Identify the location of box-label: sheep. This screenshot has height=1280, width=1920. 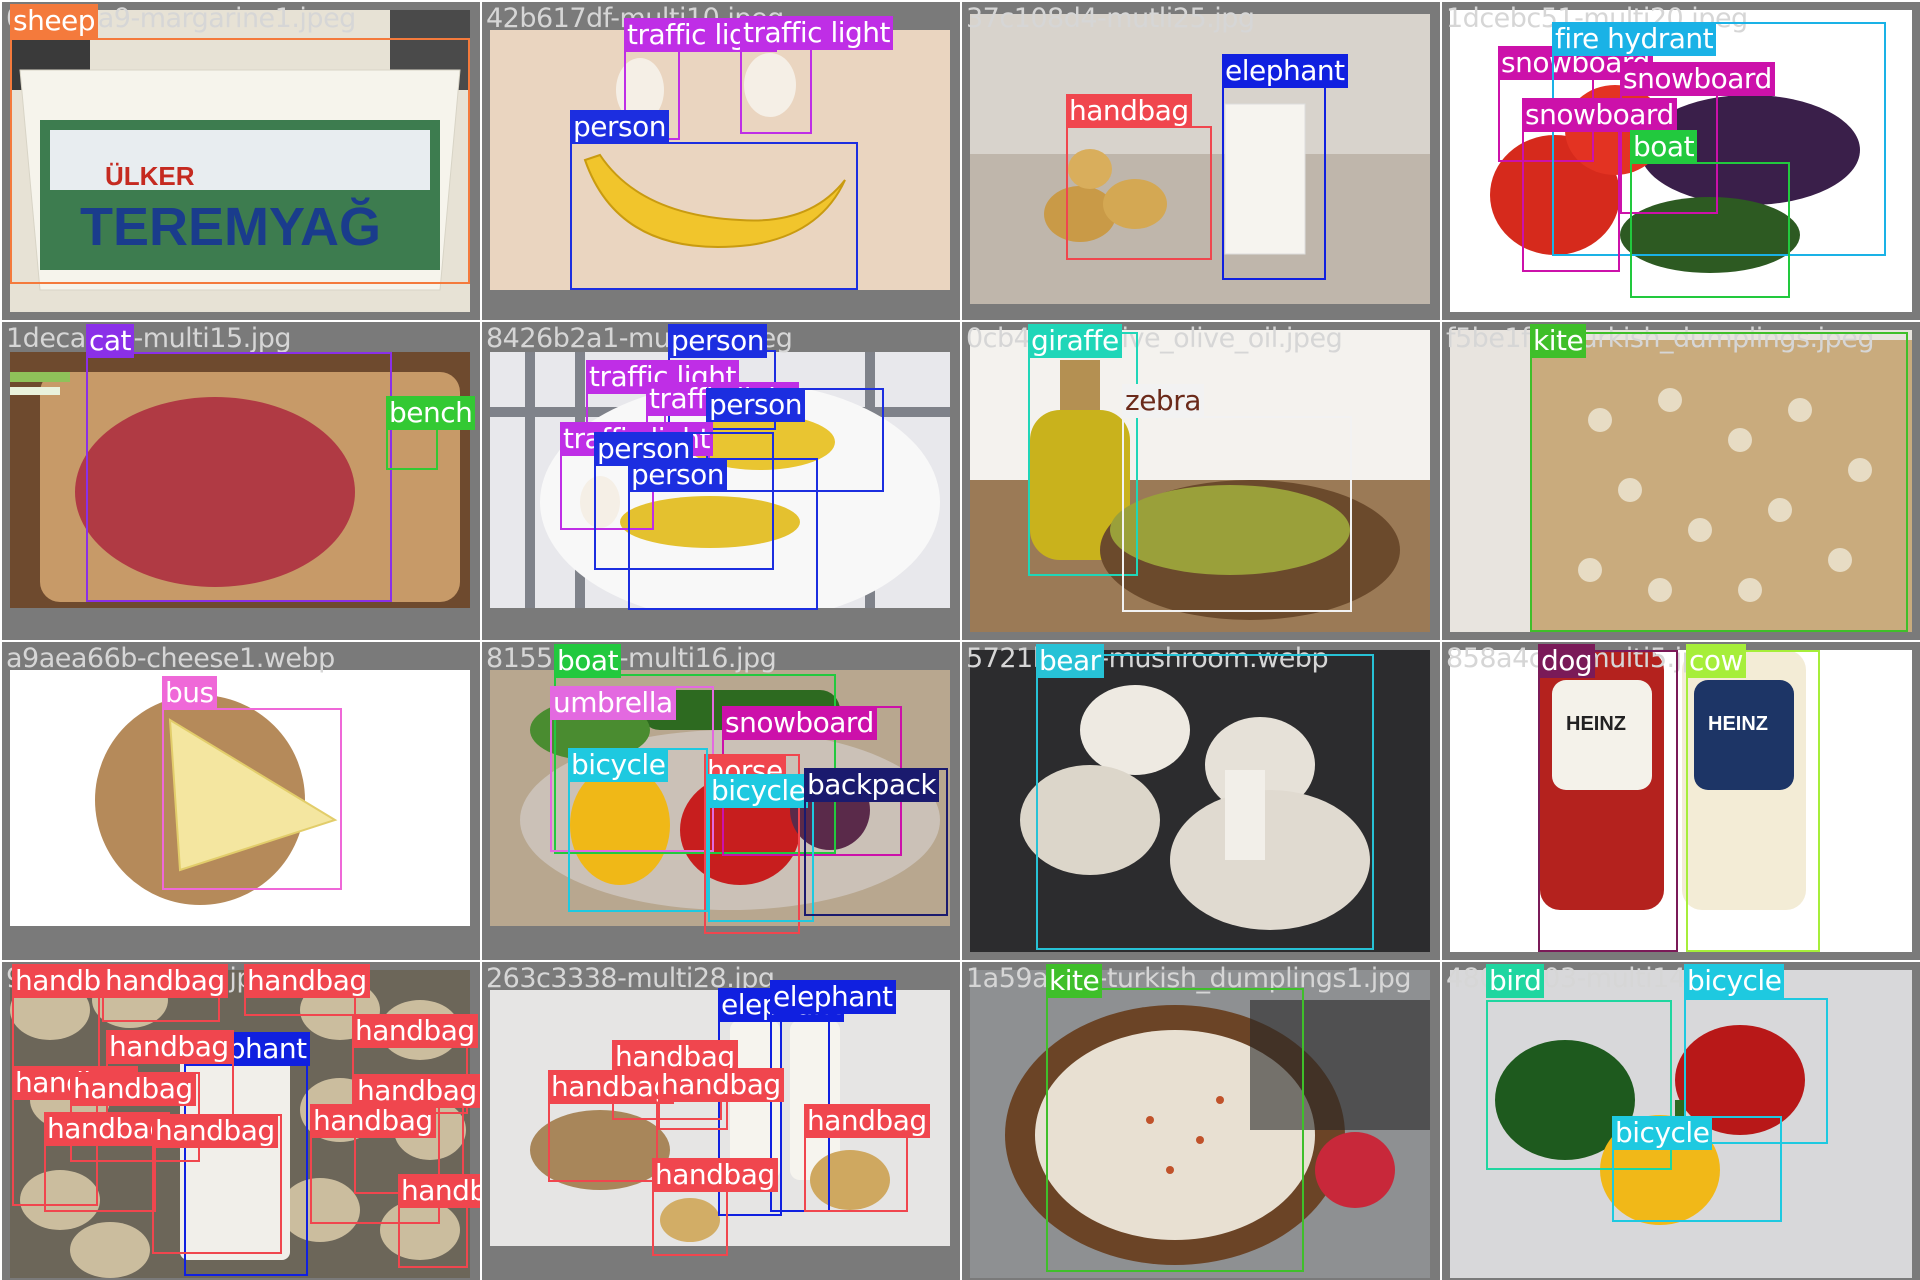
(54, 21).